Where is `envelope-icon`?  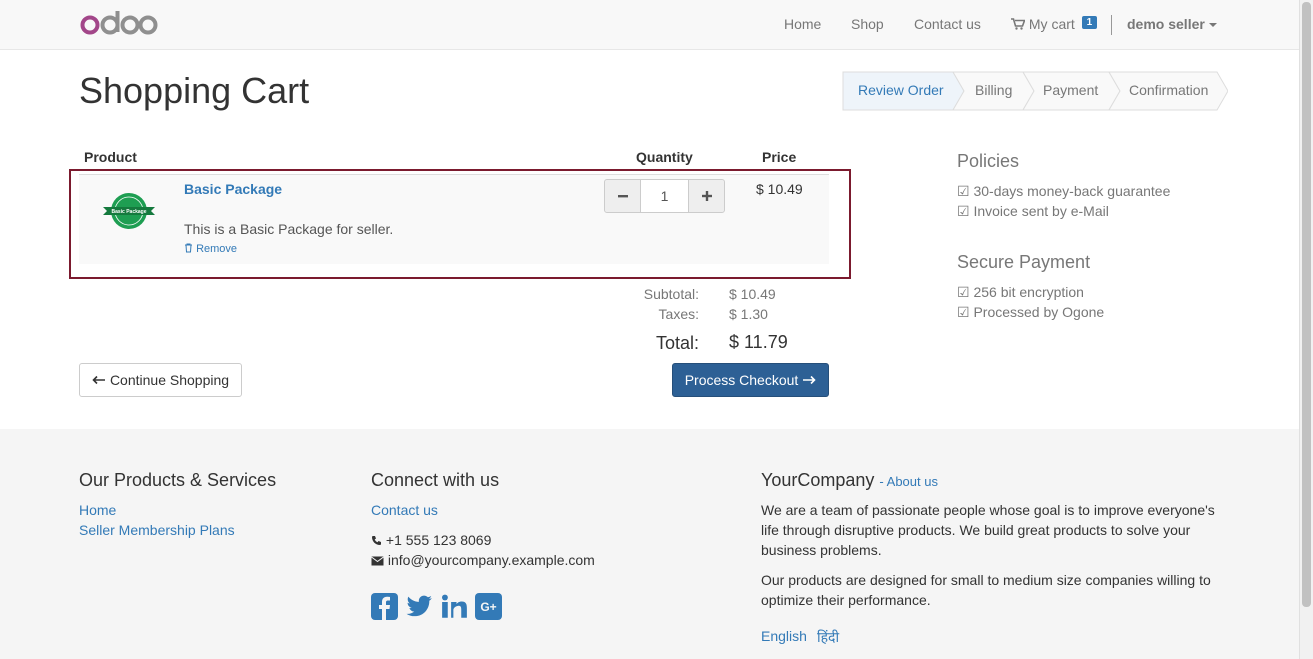 envelope-icon is located at coordinates (377, 560).